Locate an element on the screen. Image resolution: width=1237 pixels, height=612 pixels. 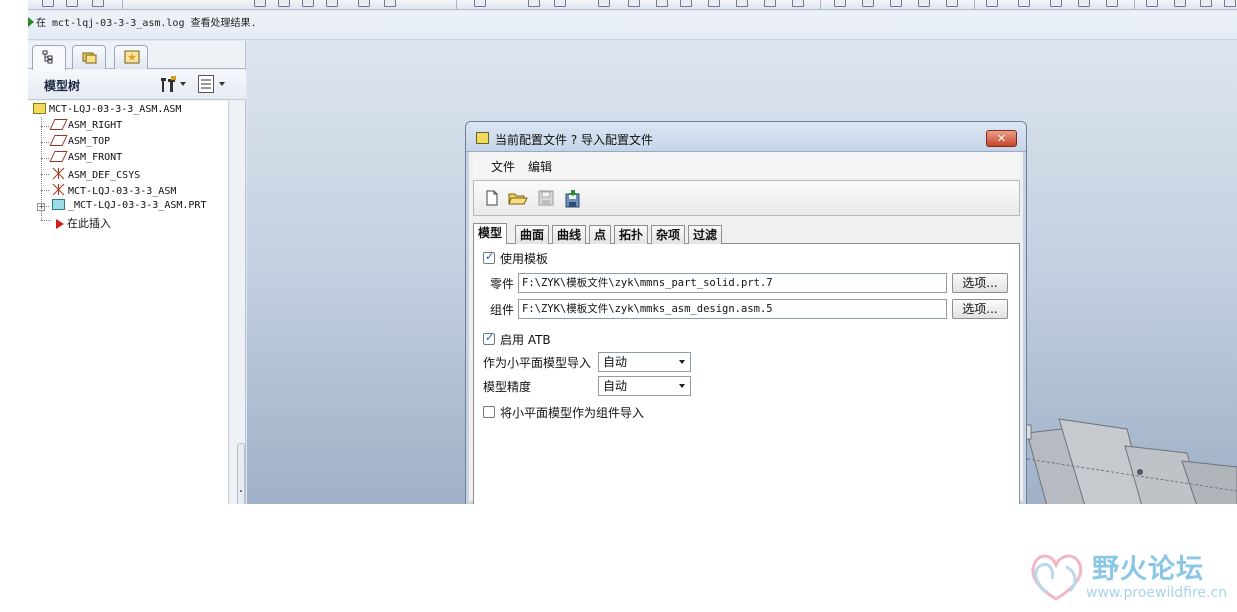
tree-item-csys: MCT-LQJ-03-3-3_ASM is located at coordinates (114, 191).